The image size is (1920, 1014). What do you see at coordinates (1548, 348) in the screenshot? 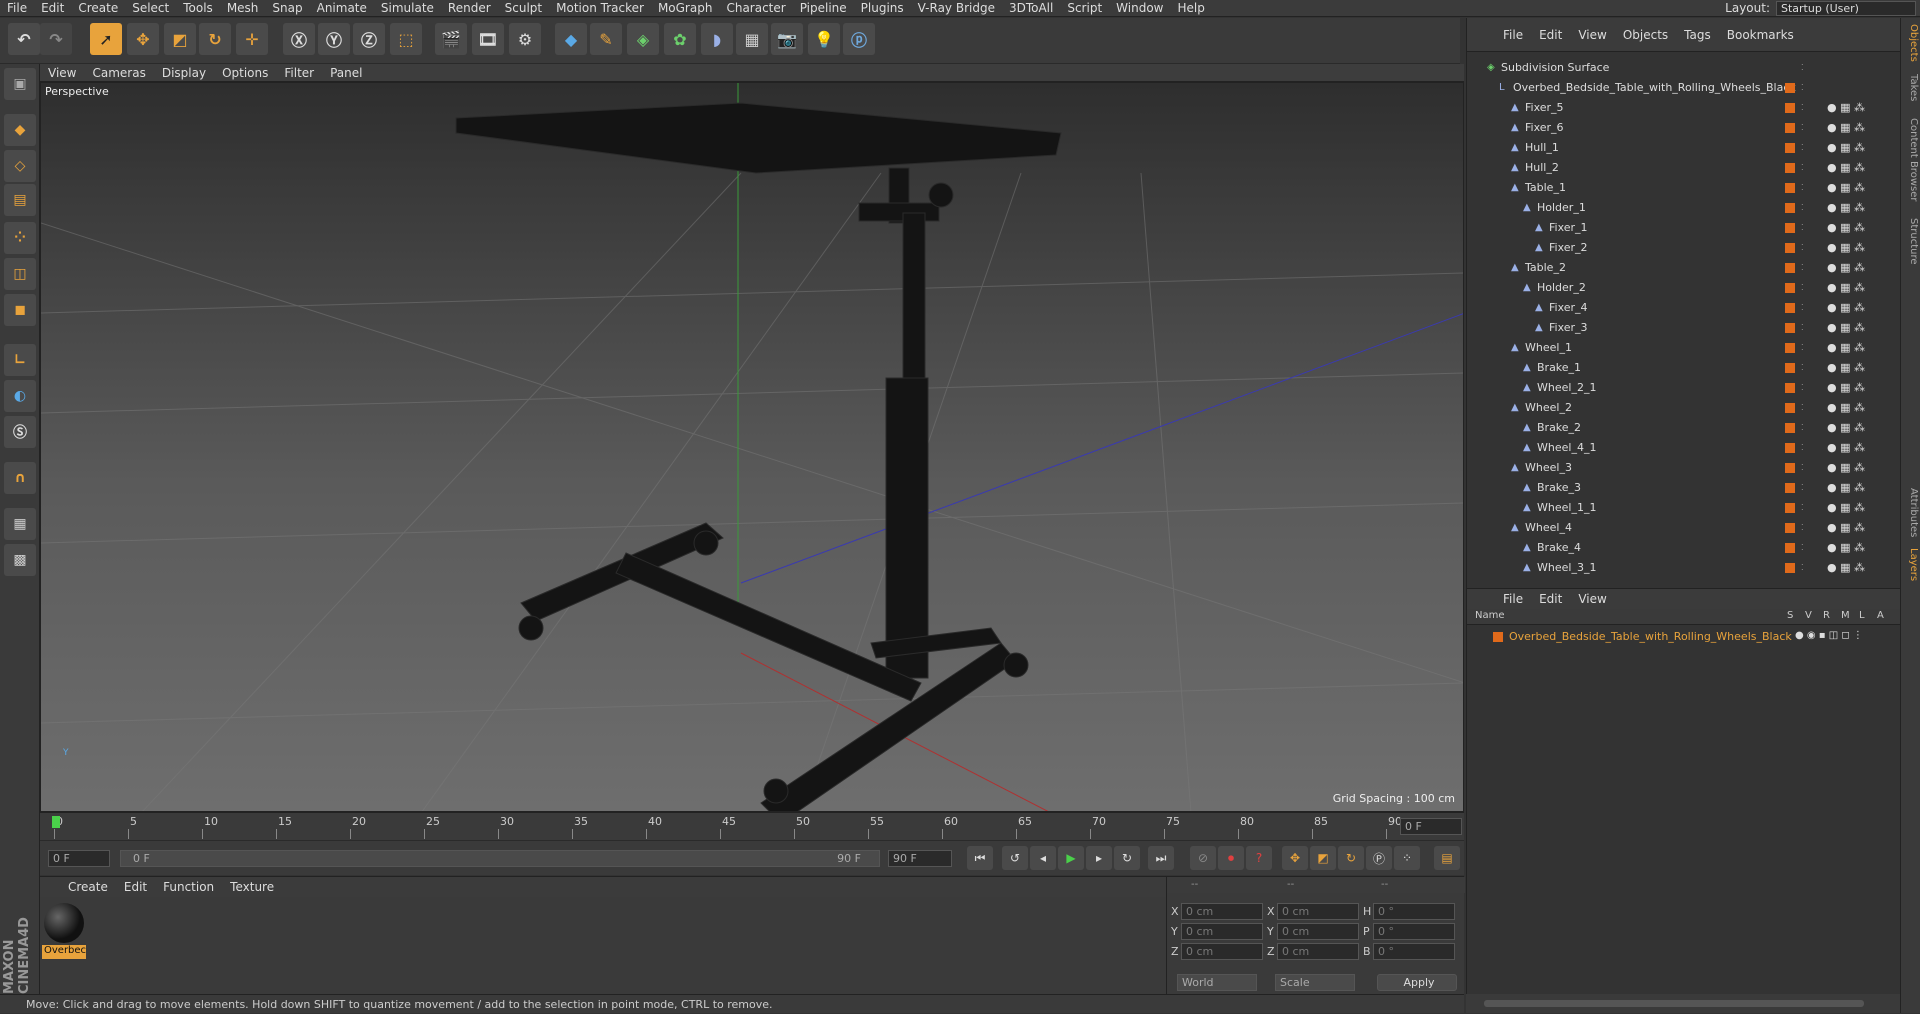
I see `object-name: Wheel_1` at bounding box center [1548, 348].